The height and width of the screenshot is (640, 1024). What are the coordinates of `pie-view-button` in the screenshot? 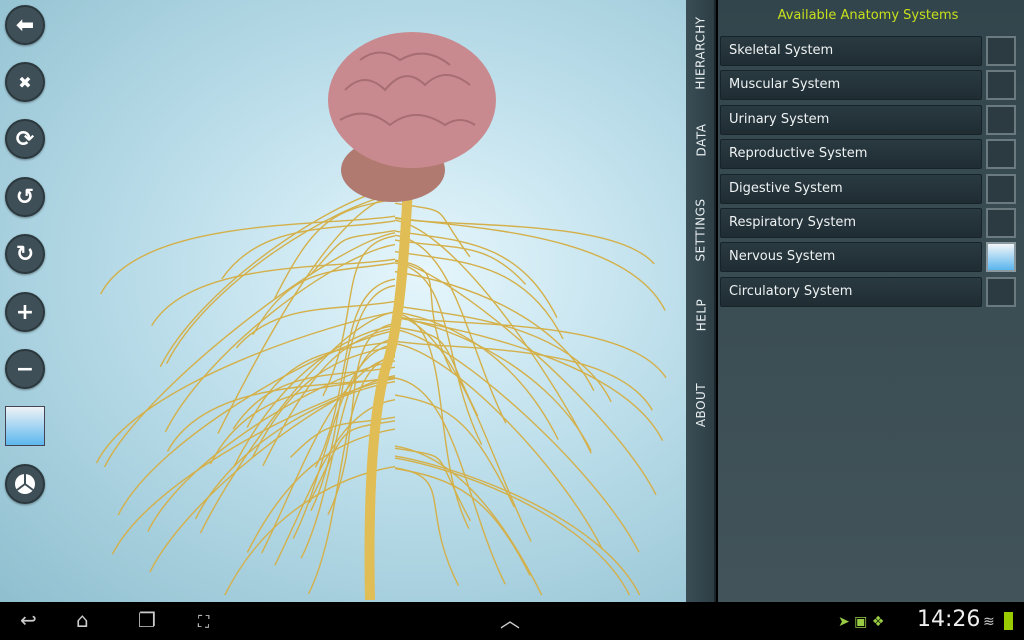 It's located at (25, 484).